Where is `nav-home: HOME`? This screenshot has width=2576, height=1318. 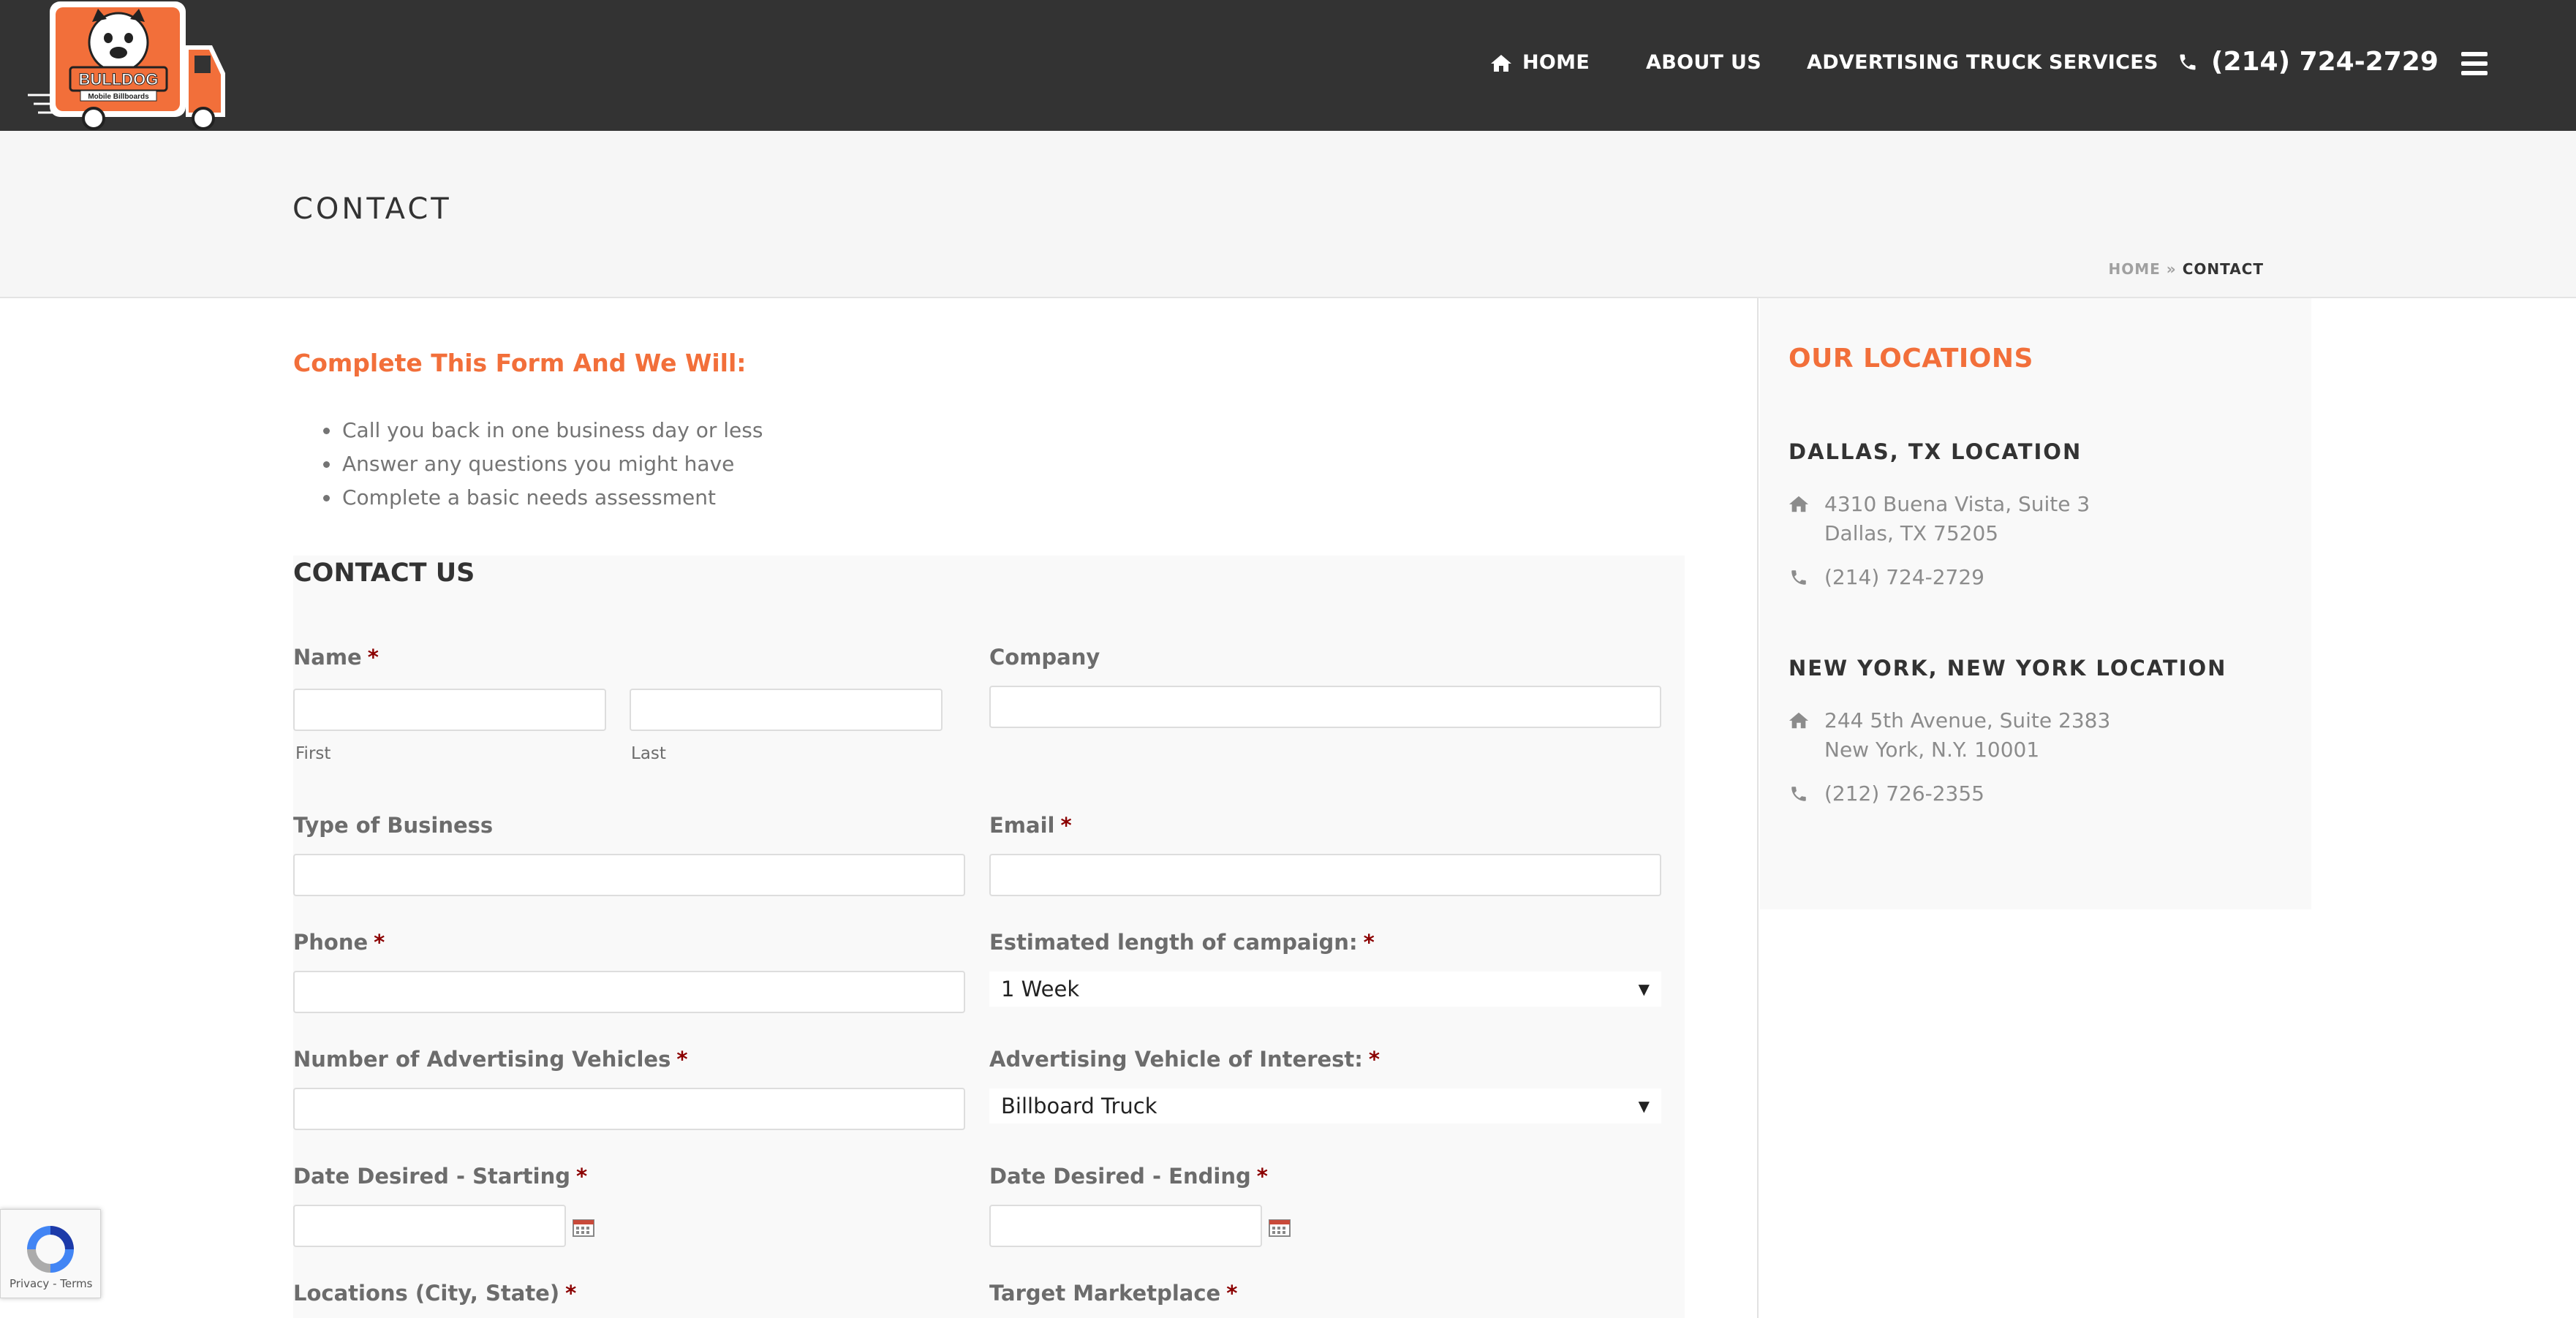
nav-home: HOME is located at coordinates (1540, 62).